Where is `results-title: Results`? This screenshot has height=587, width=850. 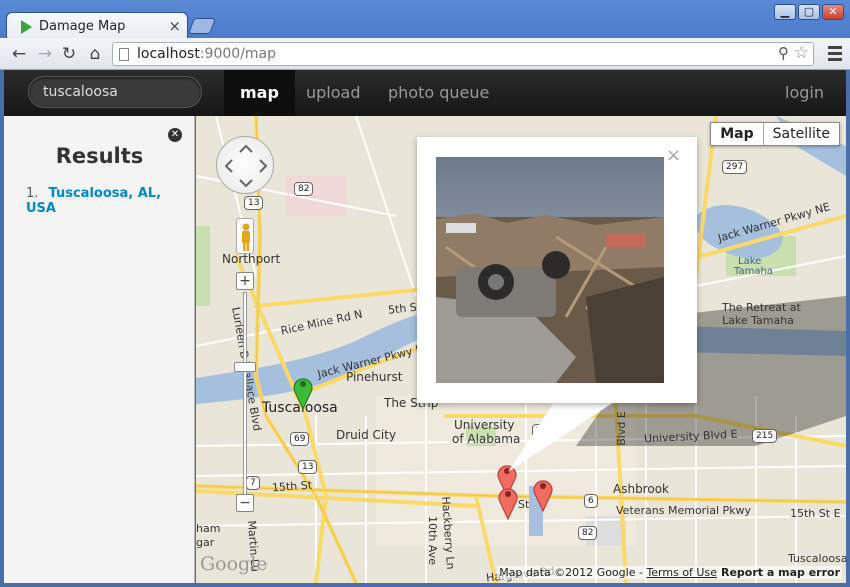
results-title: Results is located at coordinates (99, 156).